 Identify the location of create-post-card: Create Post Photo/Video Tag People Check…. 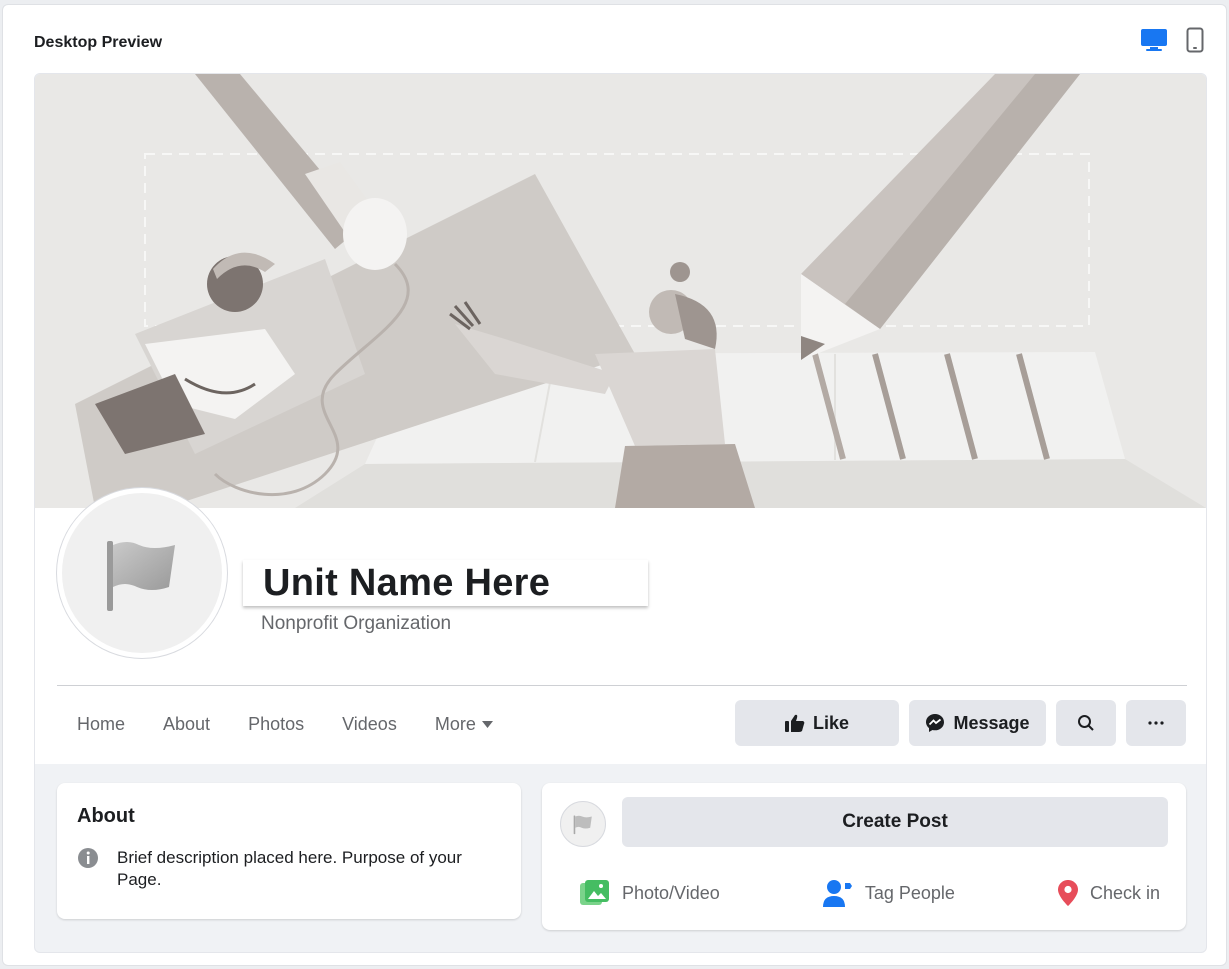
(864, 856).